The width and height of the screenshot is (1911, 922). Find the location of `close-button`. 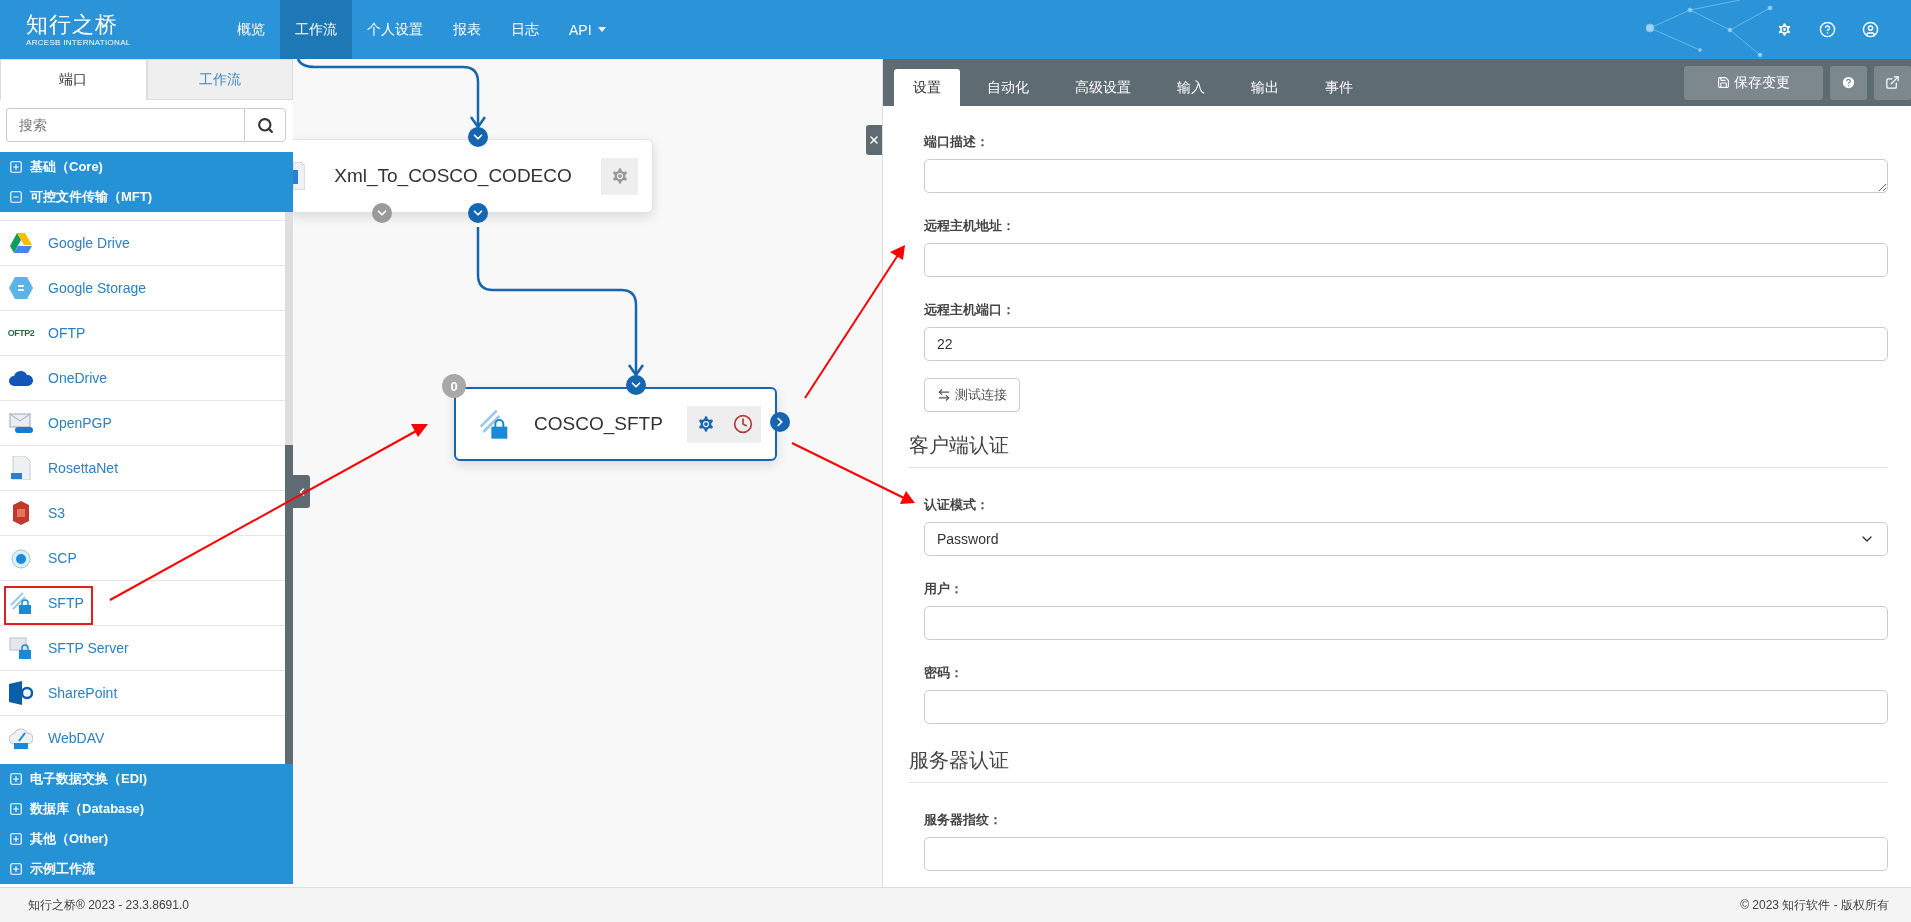

close-button is located at coordinates (874, 140).